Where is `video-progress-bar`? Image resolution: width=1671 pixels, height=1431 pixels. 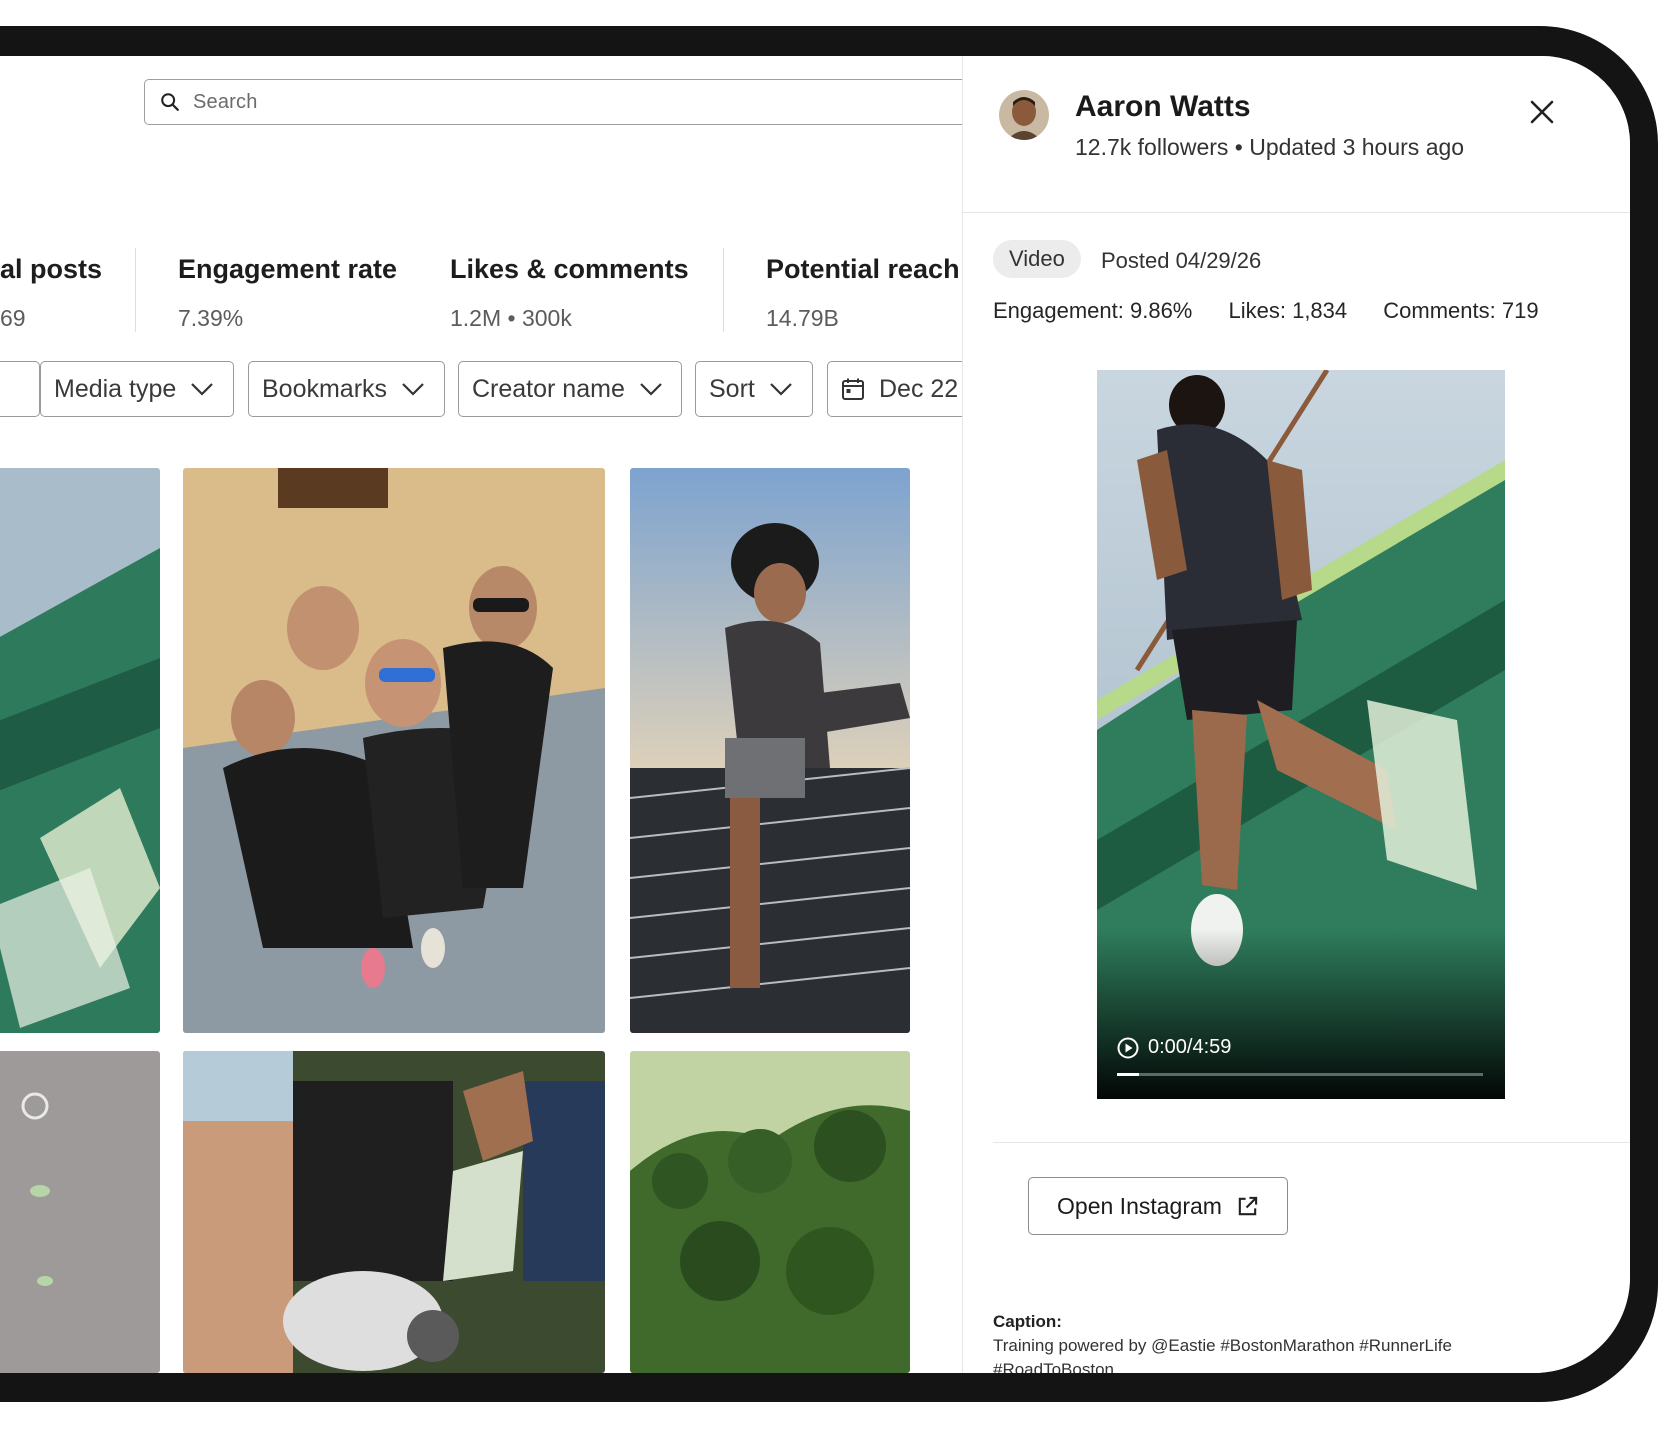
video-progress-bar is located at coordinates (1300, 1074).